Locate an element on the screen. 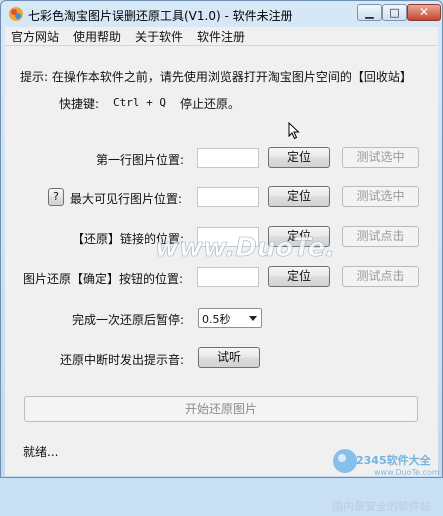 The image size is (443, 516). 2345-brand-text: 2345软件大全 is located at coordinates (393, 460).